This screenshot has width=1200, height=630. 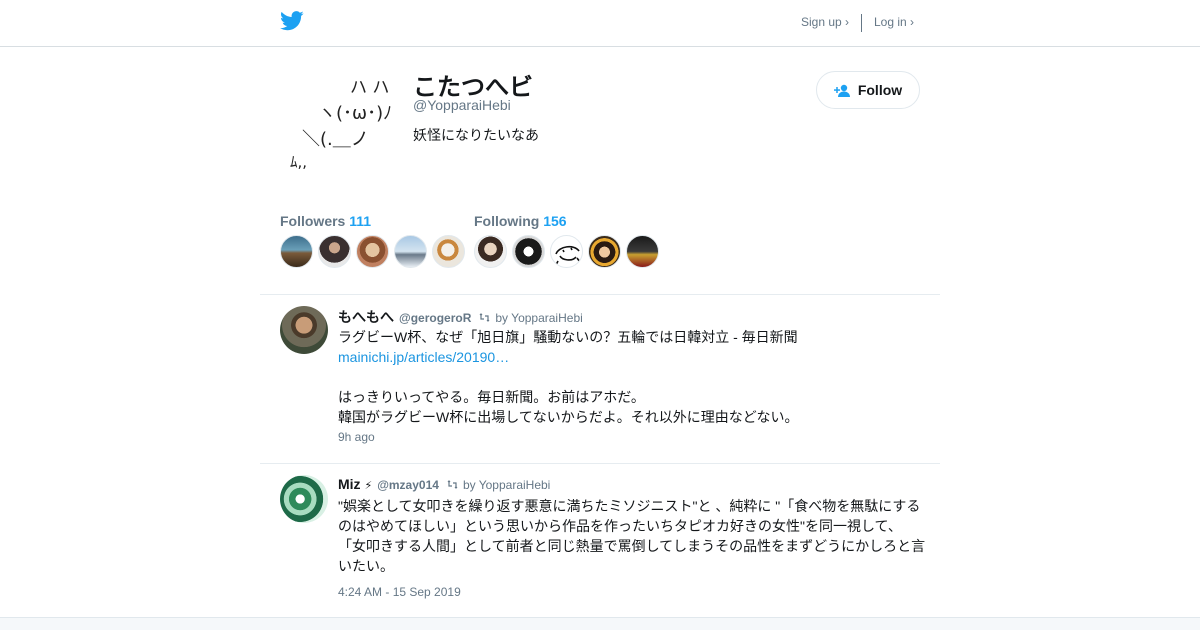 What do you see at coordinates (366, 317) in the screenshot?
I see `tweet-author-name: もへもへ` at bounding box center [366, 317].